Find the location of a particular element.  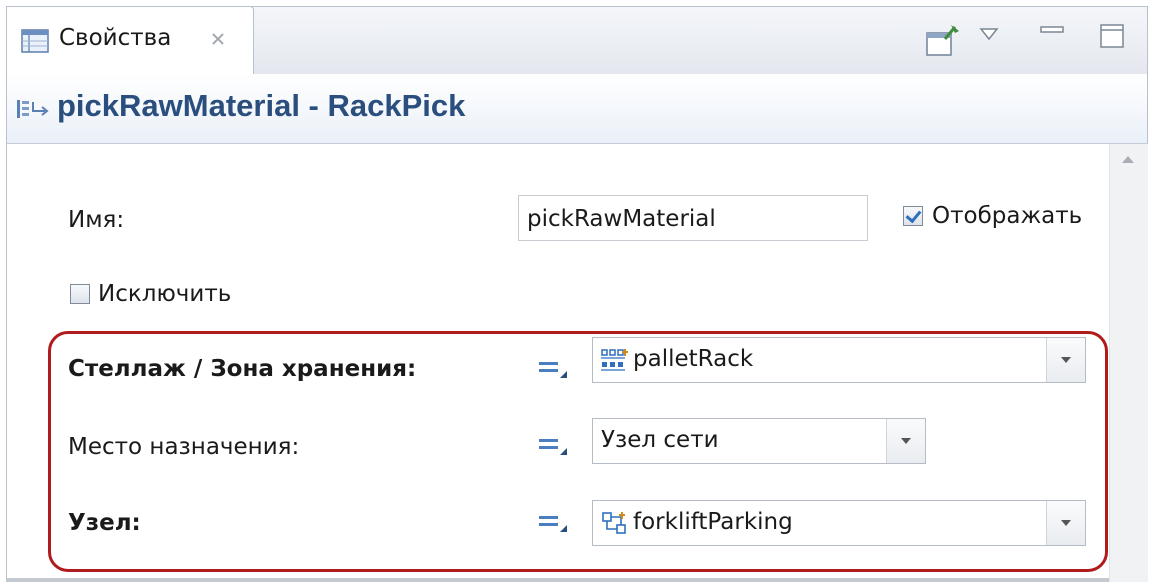

scroll-up-arrow-icon is located at coordinates (1128, 159).